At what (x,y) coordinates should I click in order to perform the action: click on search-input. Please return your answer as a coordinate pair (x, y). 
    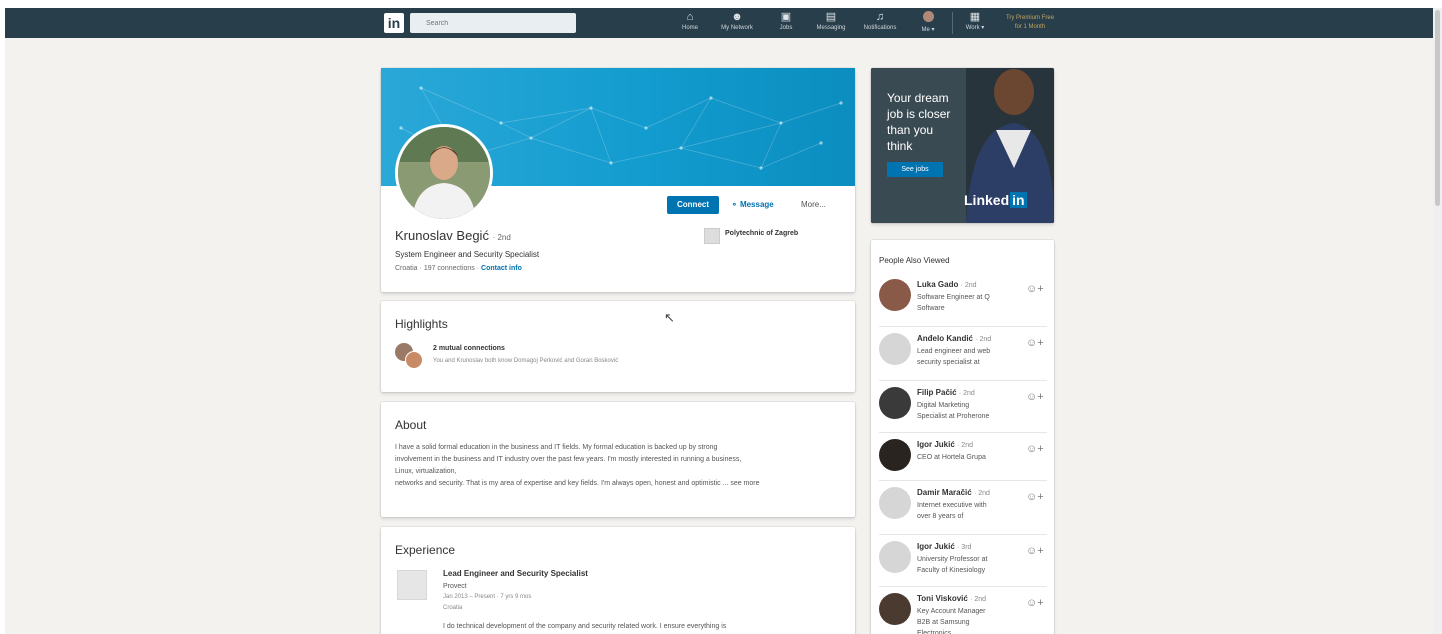
    Looking at the image, I should click on (493, 23).